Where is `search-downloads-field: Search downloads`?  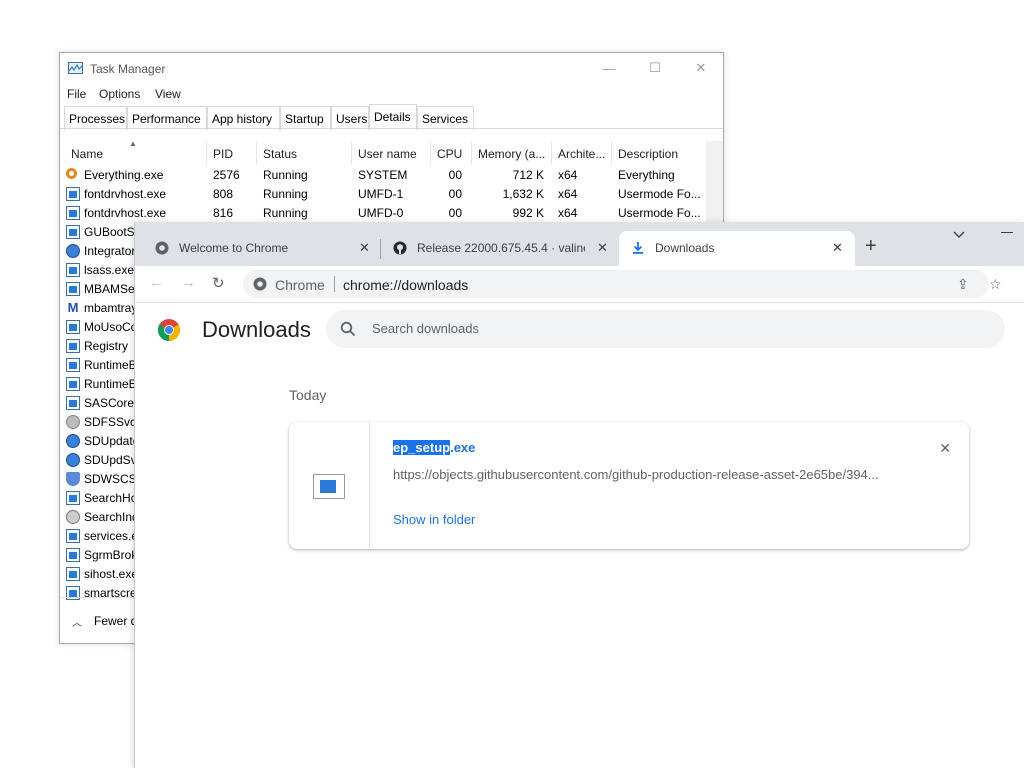
search-downloads-field: Search downloads is located at coordinates (665, 329).